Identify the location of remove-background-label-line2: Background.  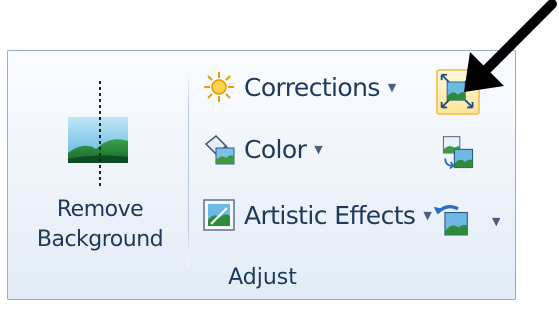
(100, 239).